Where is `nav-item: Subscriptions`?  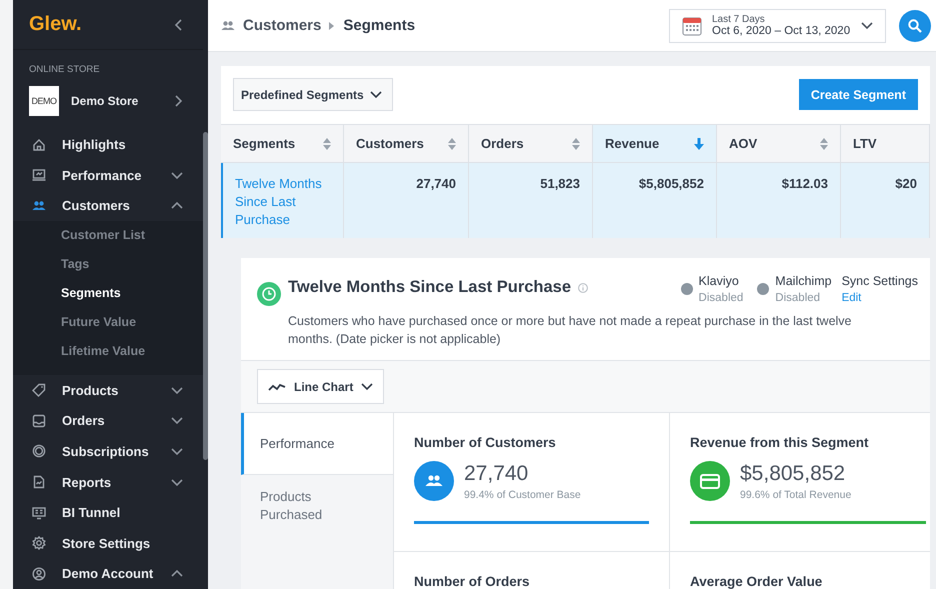
nav-item: Subscriptions is located at coordinates (116, 451).